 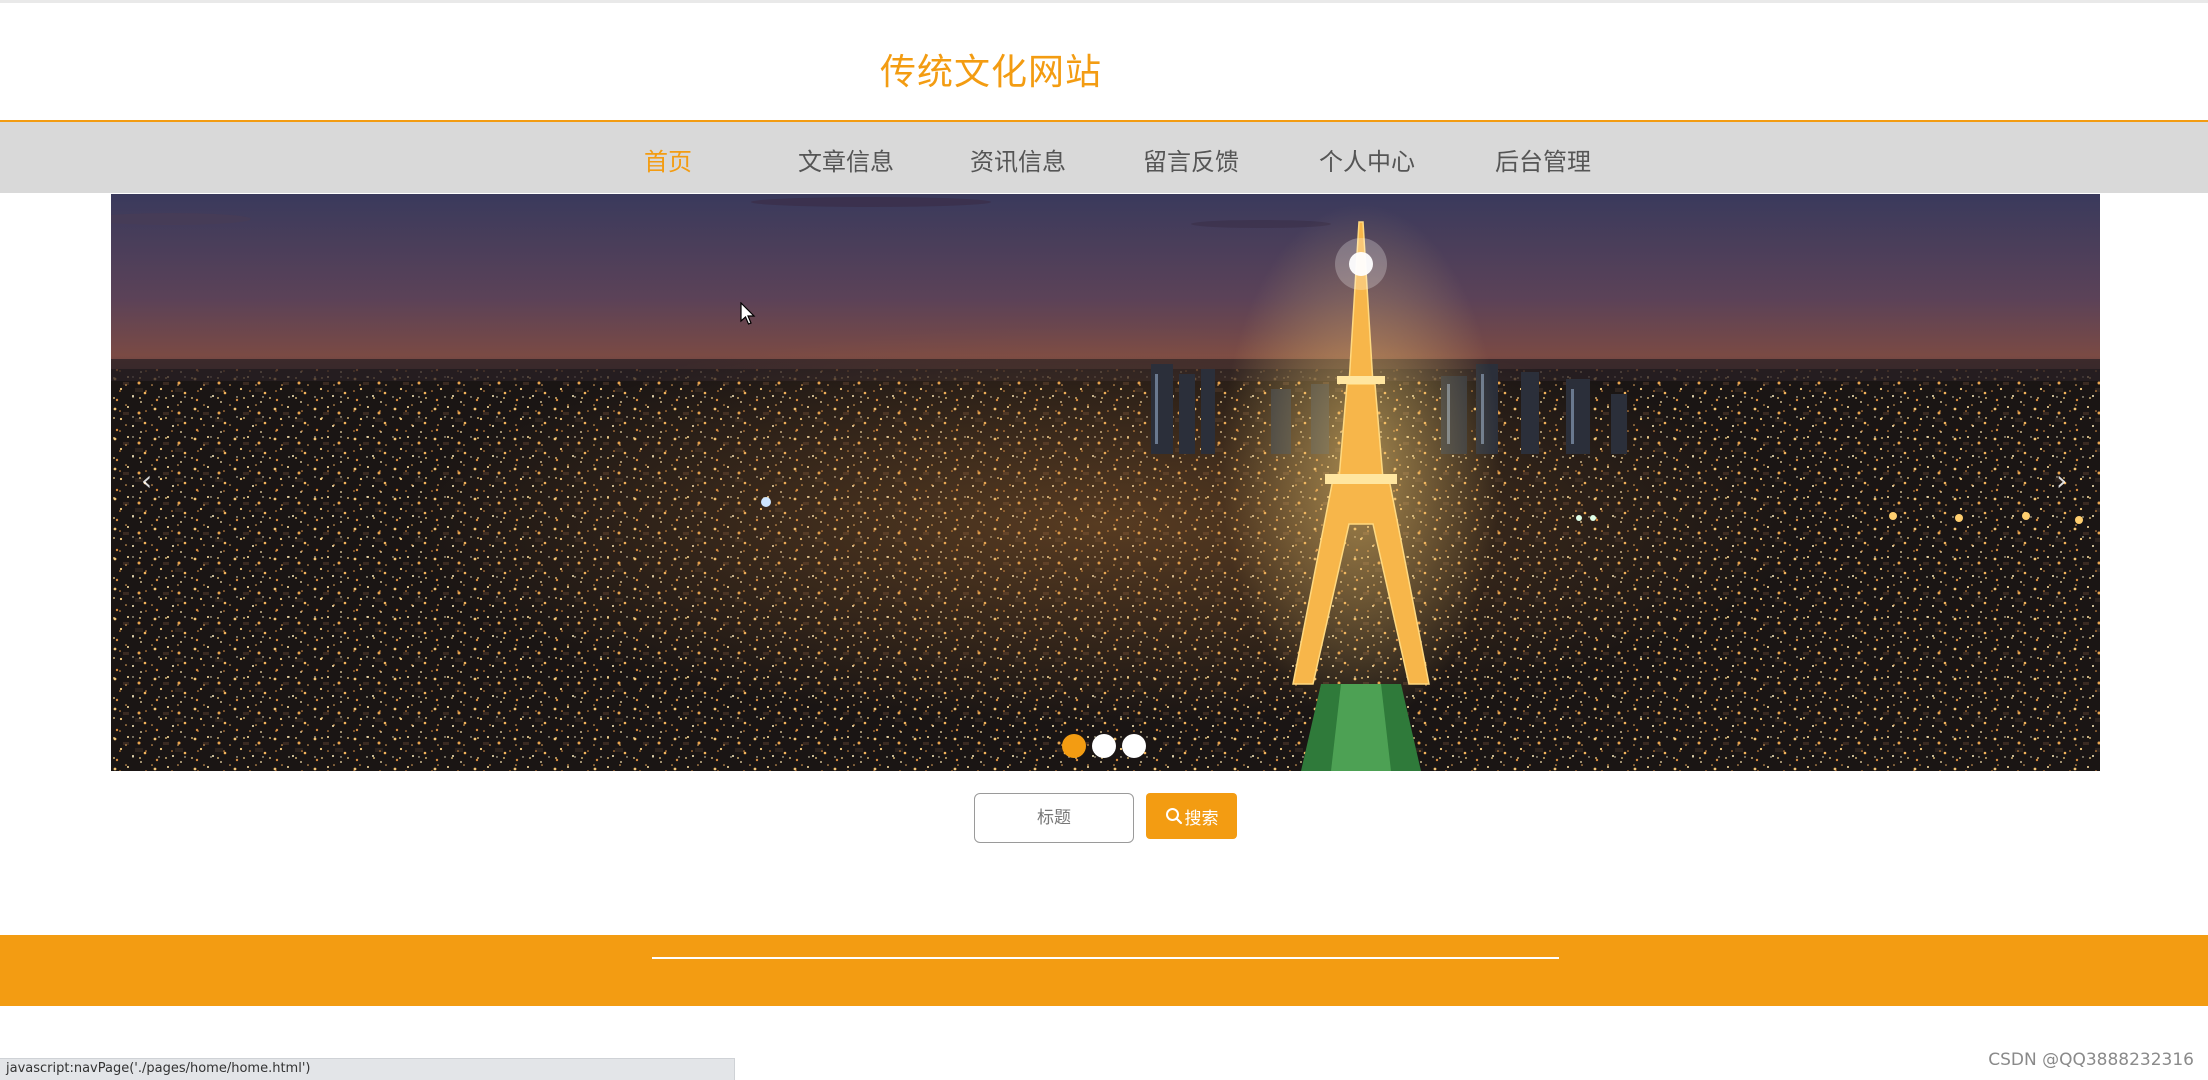 I want to click on site-title: 传统文化网站, so click(x=991, y=69).